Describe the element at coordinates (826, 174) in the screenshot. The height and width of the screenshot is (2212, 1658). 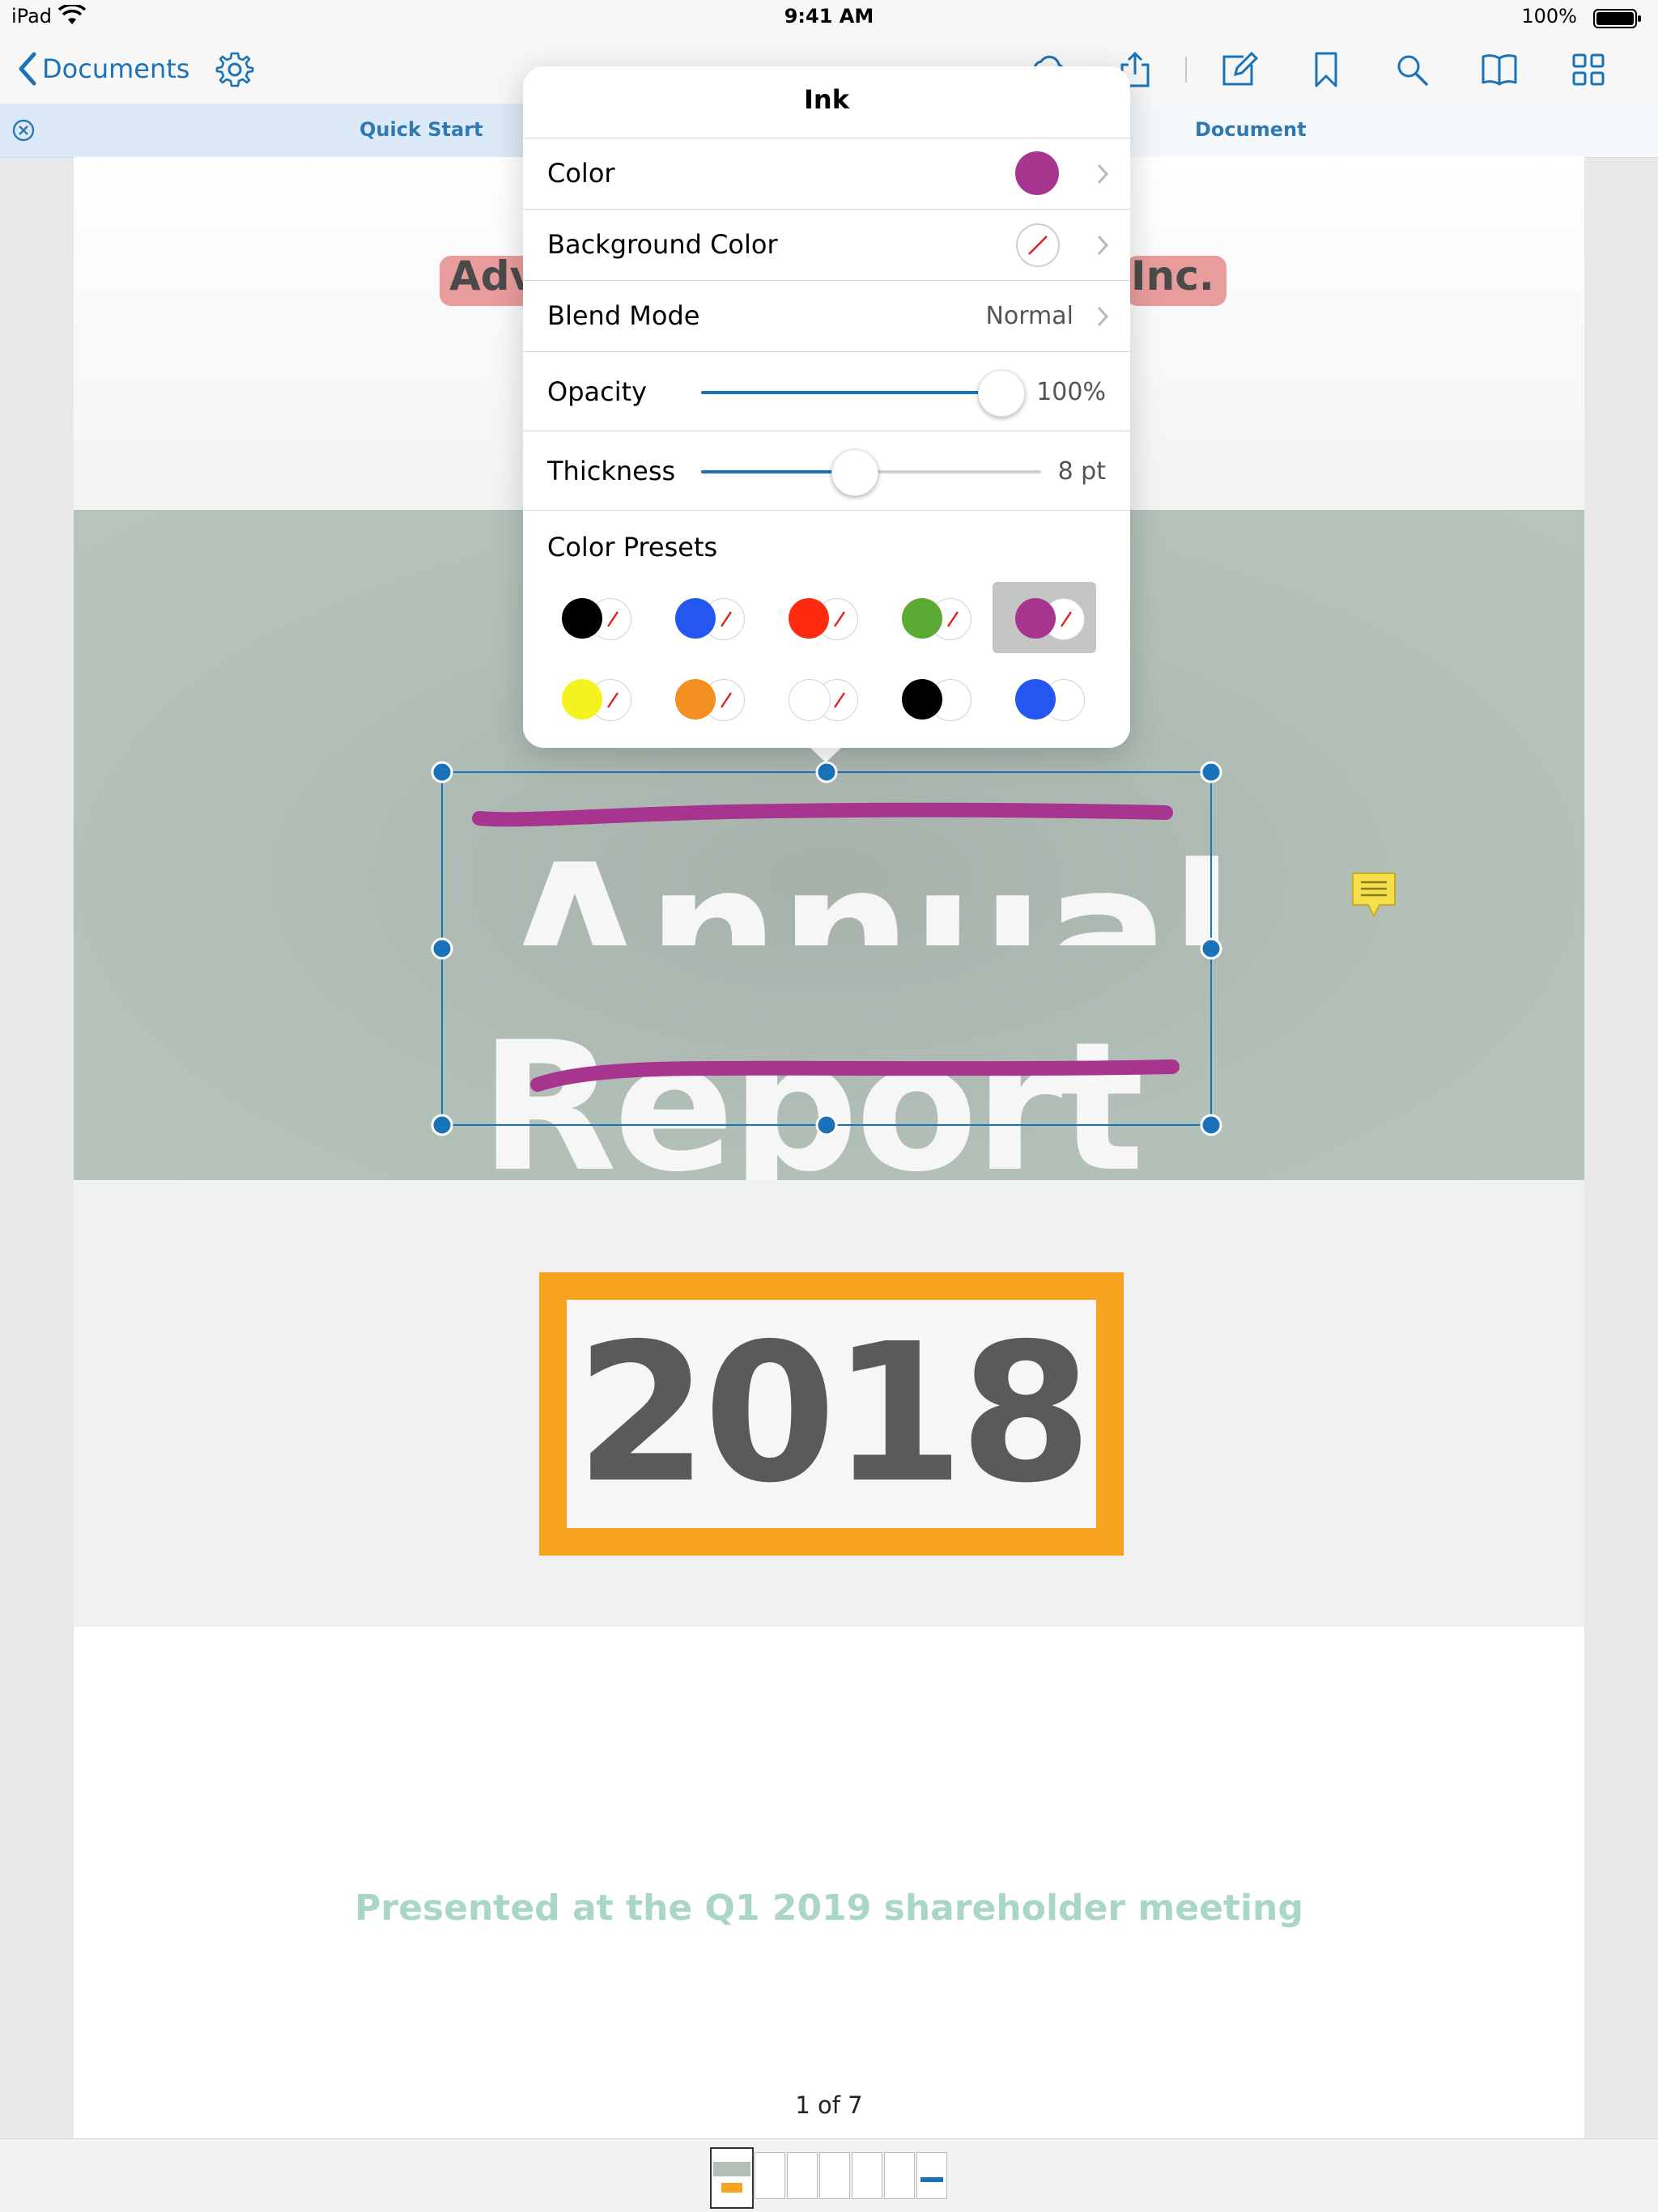
I see `color-row: Color` at that location.